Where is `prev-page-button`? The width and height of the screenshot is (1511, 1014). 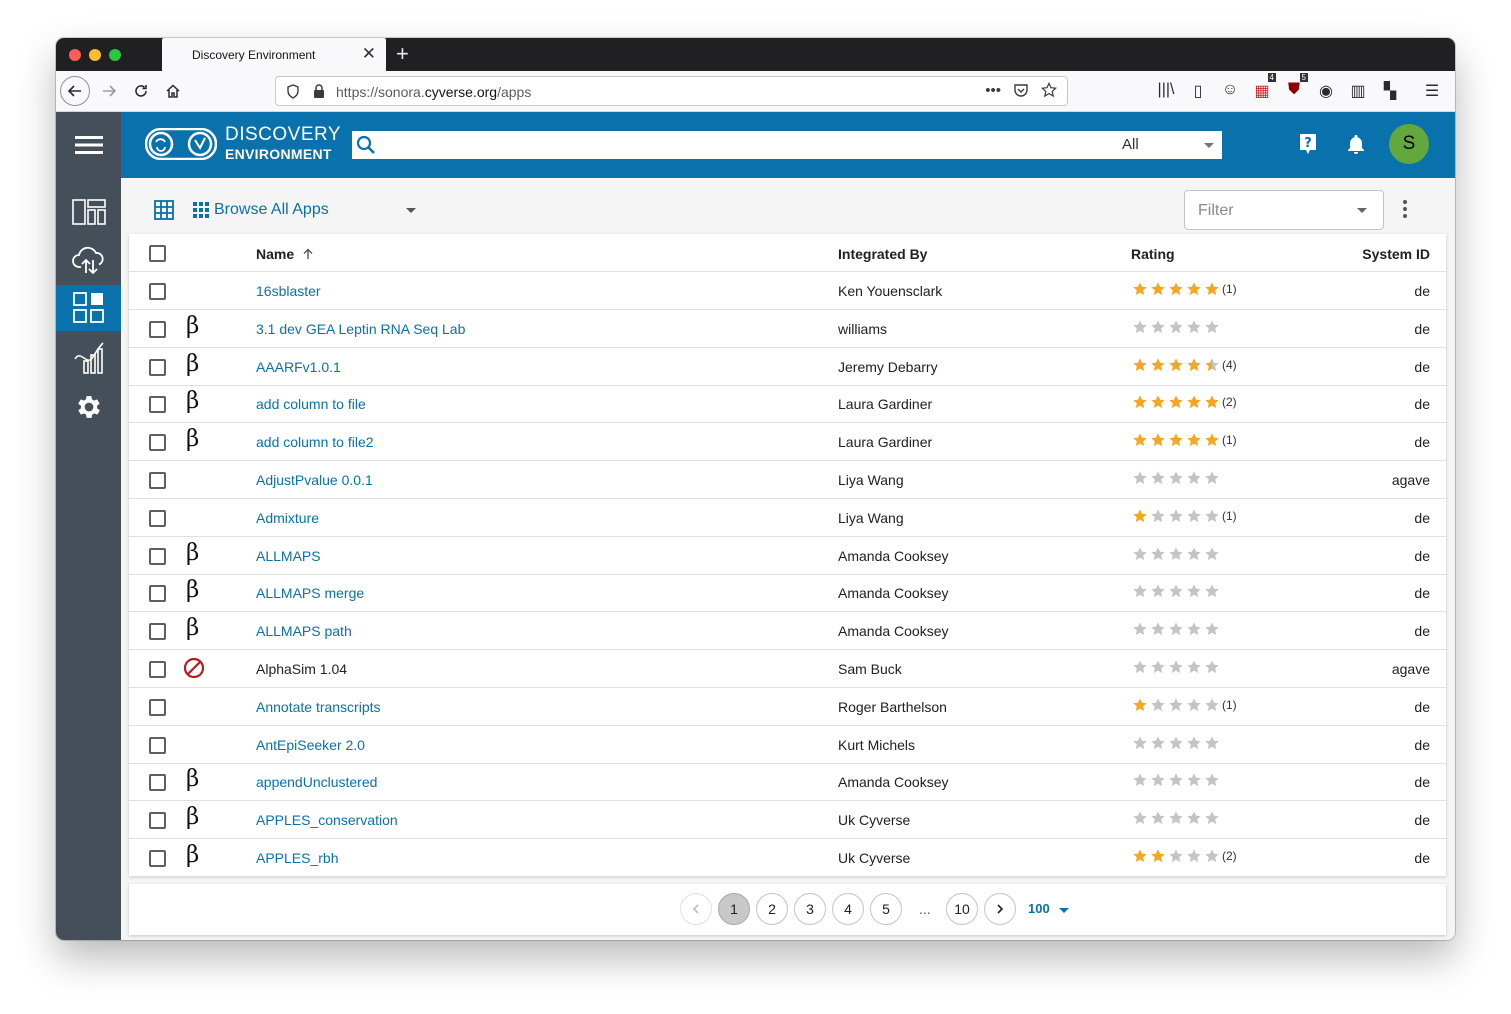
prev-page-button is located at coordinates (696, 909).